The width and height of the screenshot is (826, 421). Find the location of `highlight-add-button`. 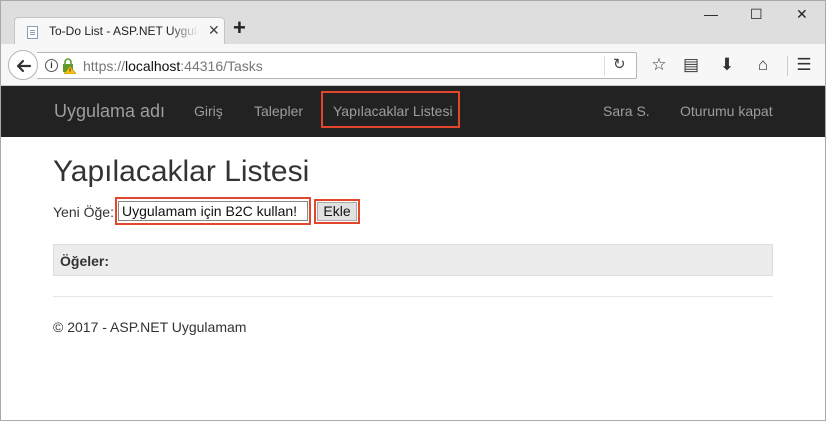

highlight-add-button is located at coordinates (337, 211).